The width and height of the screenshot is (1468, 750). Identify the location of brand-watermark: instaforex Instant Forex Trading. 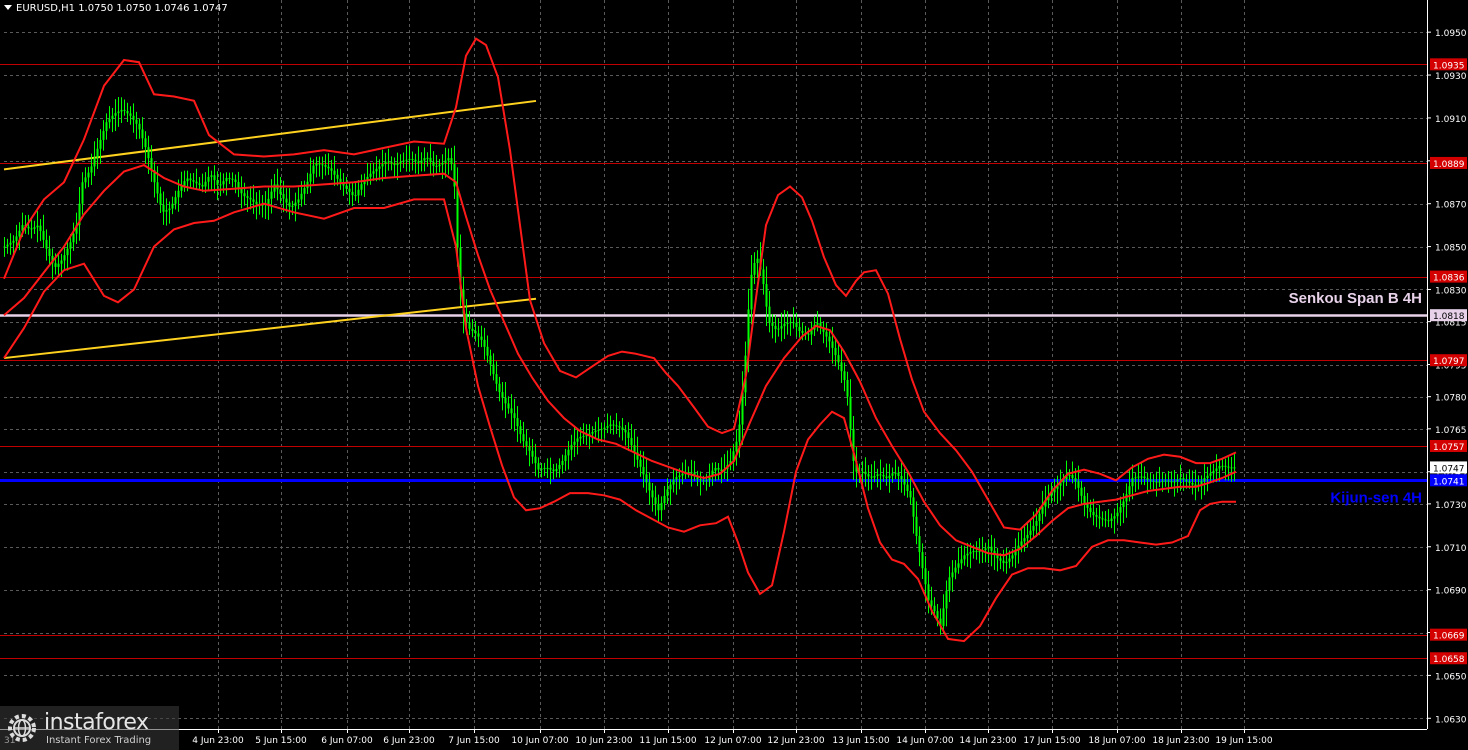
(89, 728).